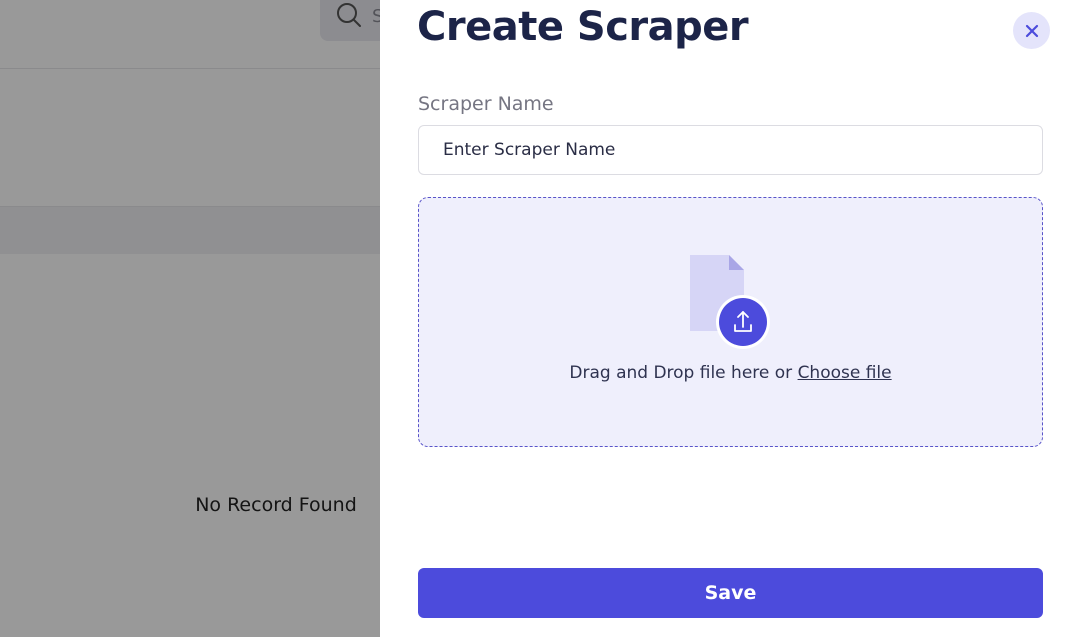 The width and height of the screenshot is (1078, 637). I want to click on dropzone-instructions: Drag and Drop file here or Choose file, so click(730, 373).